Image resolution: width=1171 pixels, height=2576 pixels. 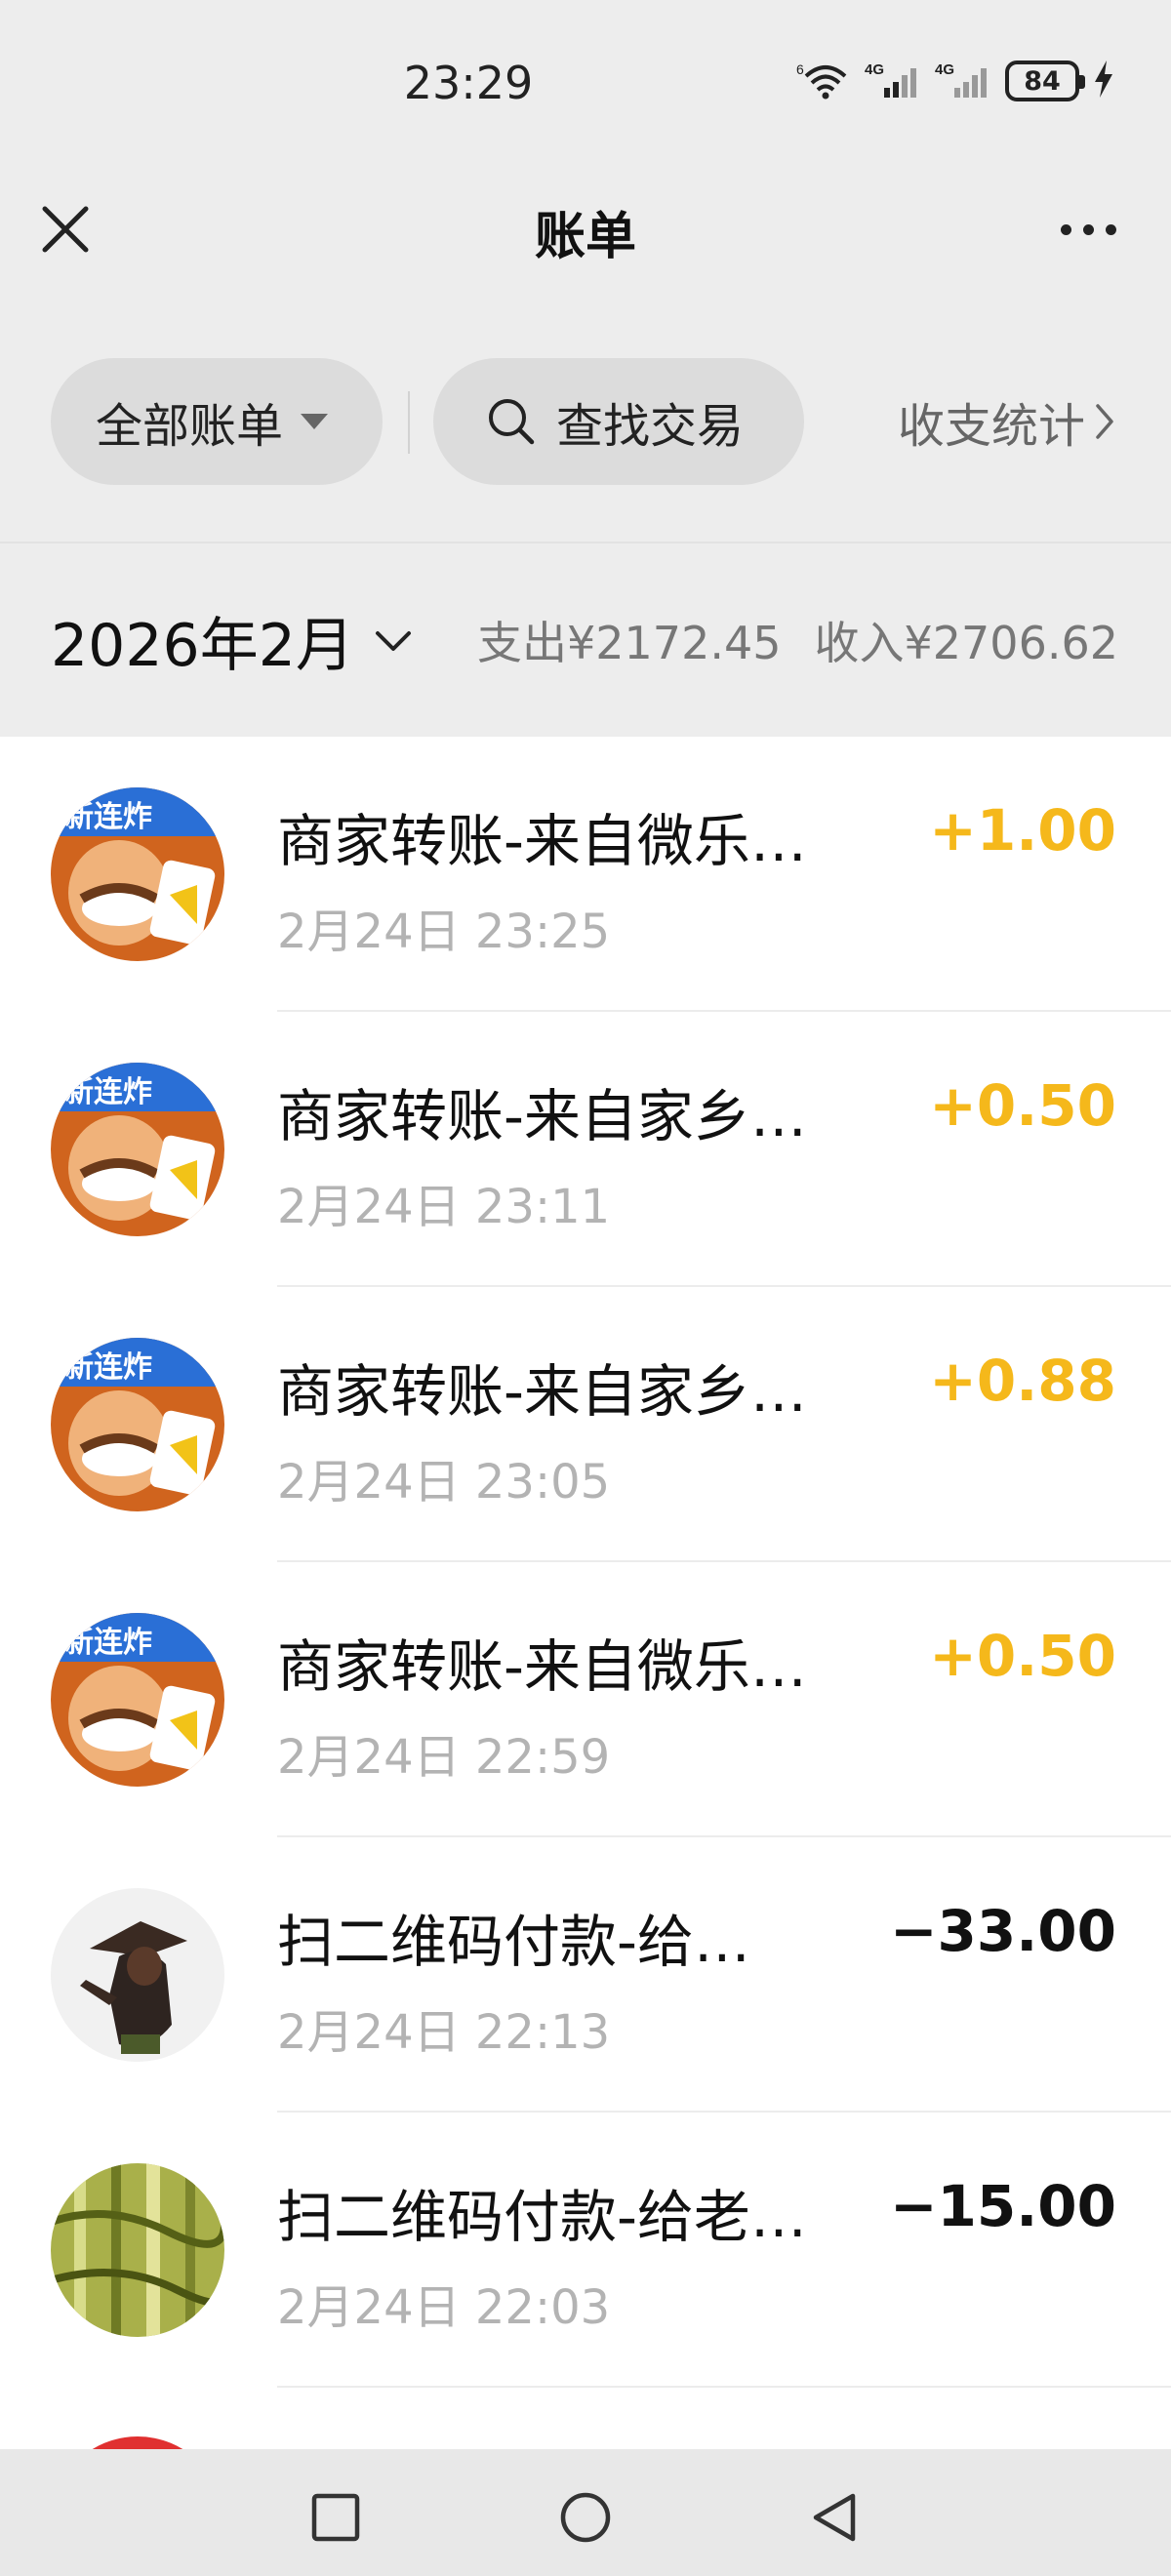 I want to click on stats-link: 收支统计, so click(x=1007, y=421).